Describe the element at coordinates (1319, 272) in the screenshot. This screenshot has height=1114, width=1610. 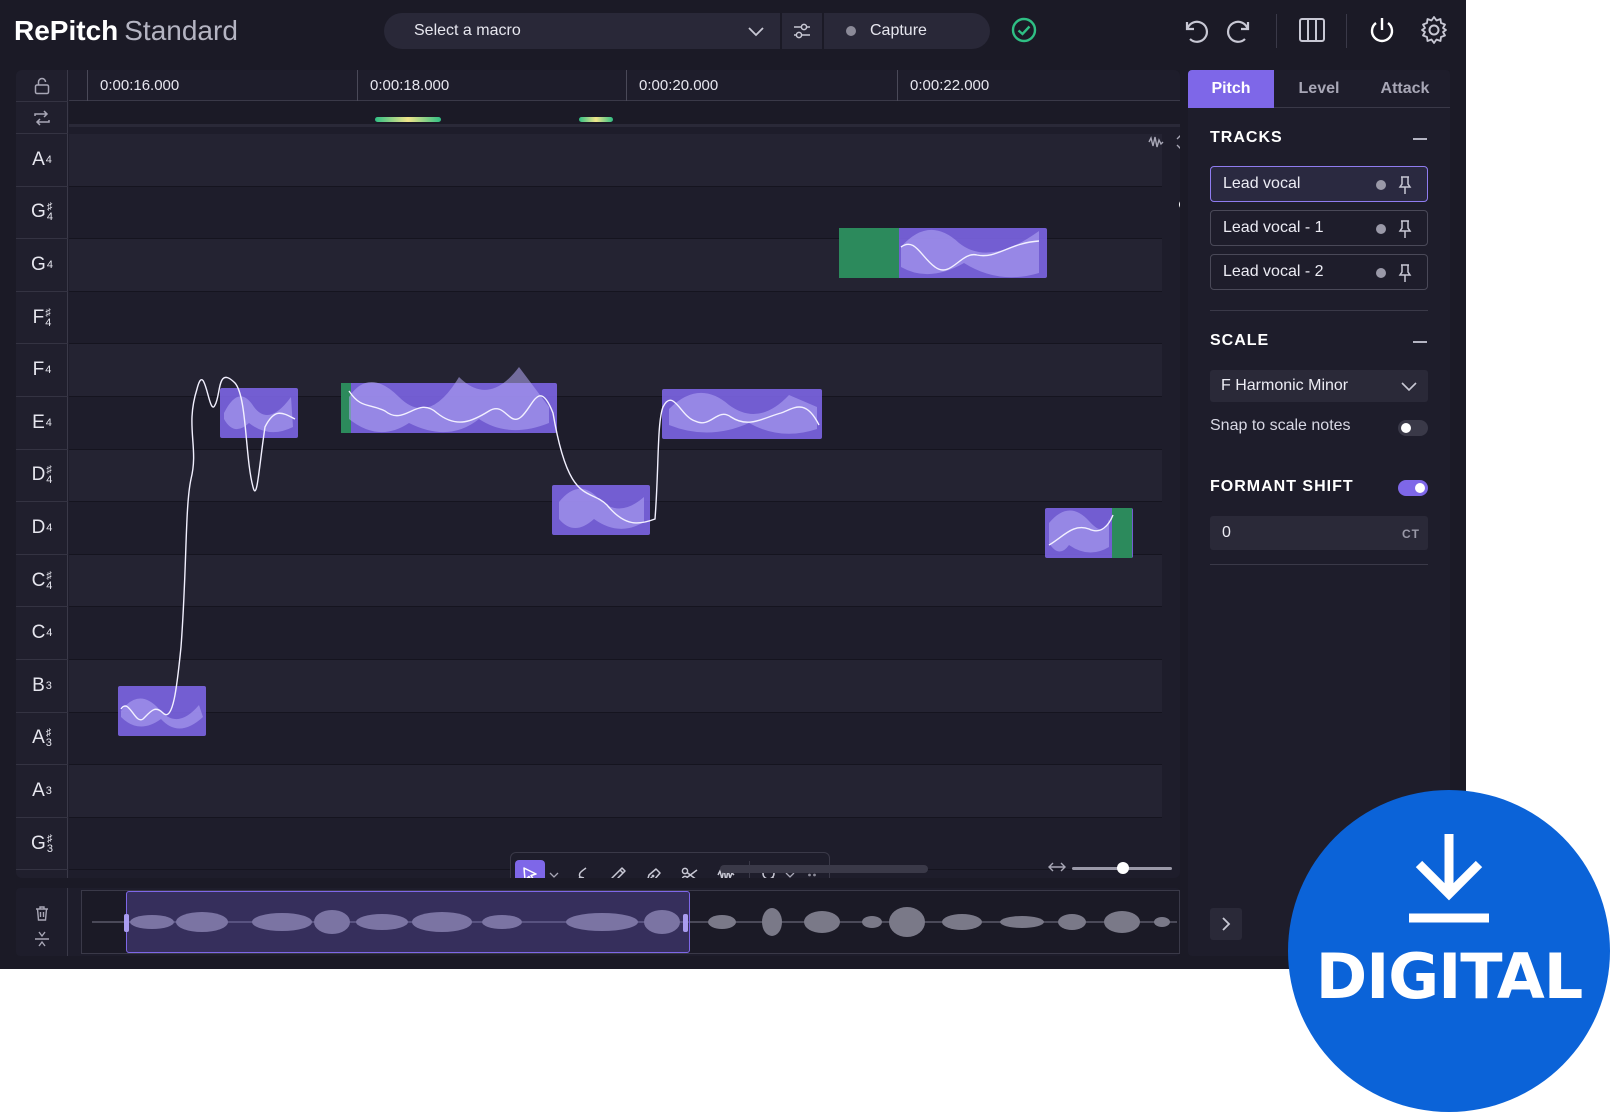
I see `track-item: Lead vocal - 2` at that location.